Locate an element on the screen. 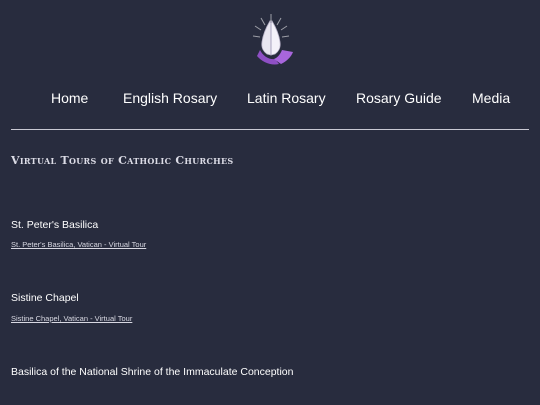 This screenshot has height=405, width=540. church-link-sistine-chapel: Sistine Chapel, Vatican - Virtual Tour is located at coordinates (71, 318).